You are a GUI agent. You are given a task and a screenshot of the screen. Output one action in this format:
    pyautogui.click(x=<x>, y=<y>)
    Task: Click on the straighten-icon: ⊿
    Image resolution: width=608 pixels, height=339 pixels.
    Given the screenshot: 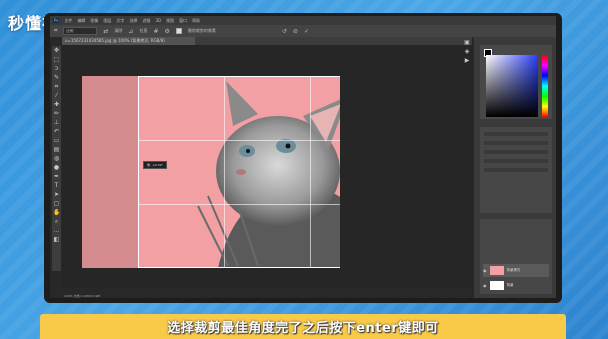 What is the action you would take?
    pyautogui.click(x=130, y=31)
    